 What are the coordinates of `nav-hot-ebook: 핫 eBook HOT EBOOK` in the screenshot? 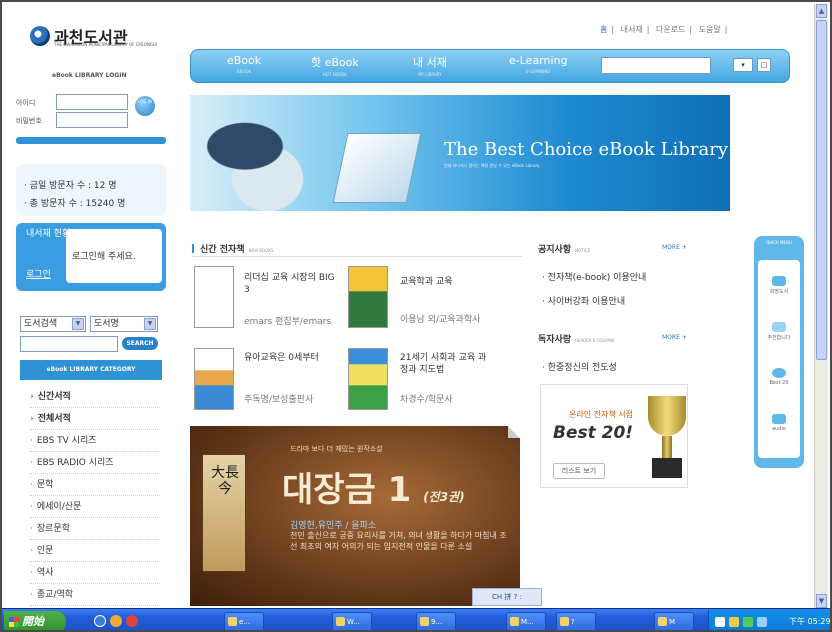 It's located at (335, 65).